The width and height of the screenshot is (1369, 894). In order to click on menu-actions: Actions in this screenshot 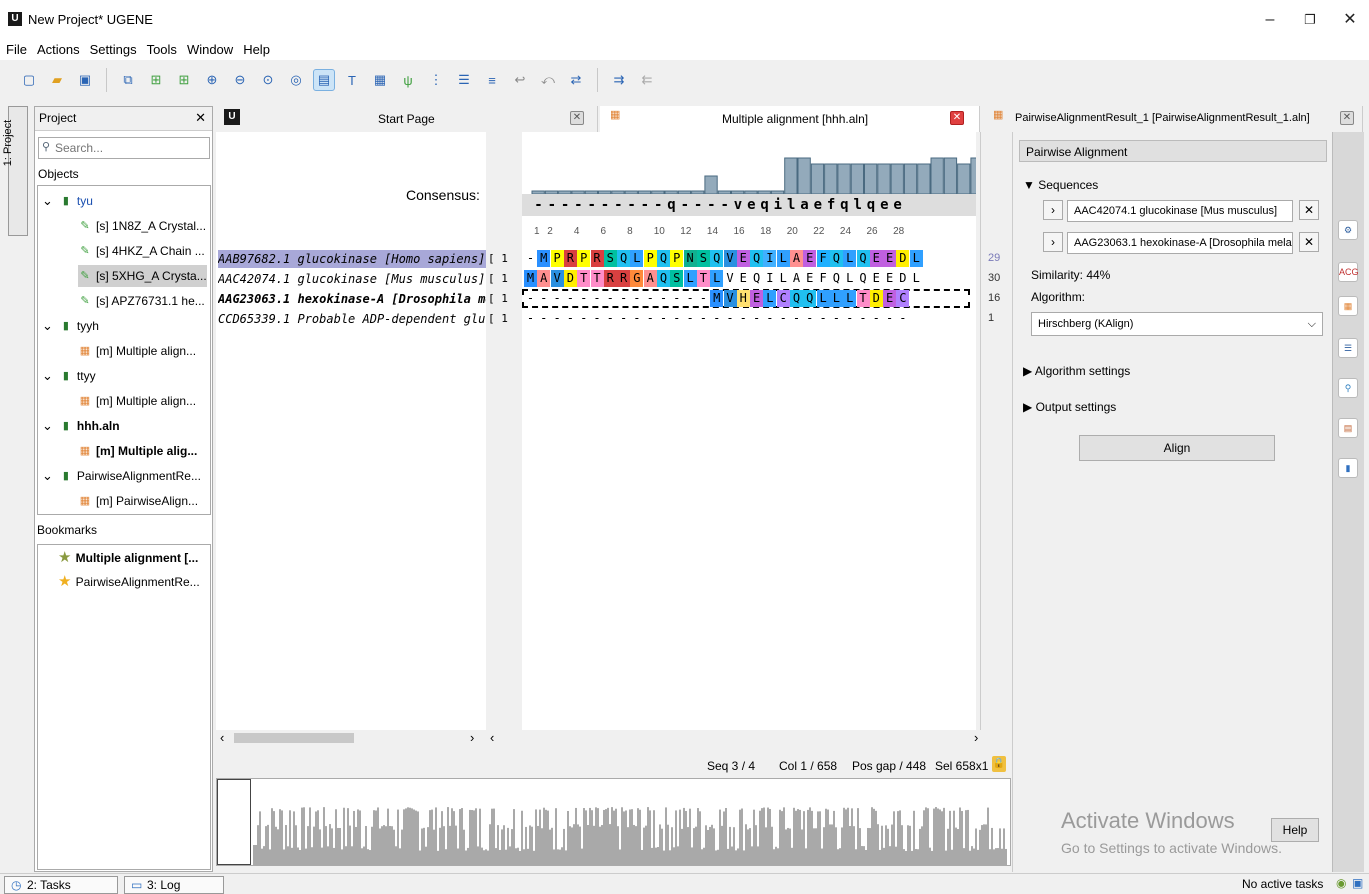, I will do `click(58, 49)`.